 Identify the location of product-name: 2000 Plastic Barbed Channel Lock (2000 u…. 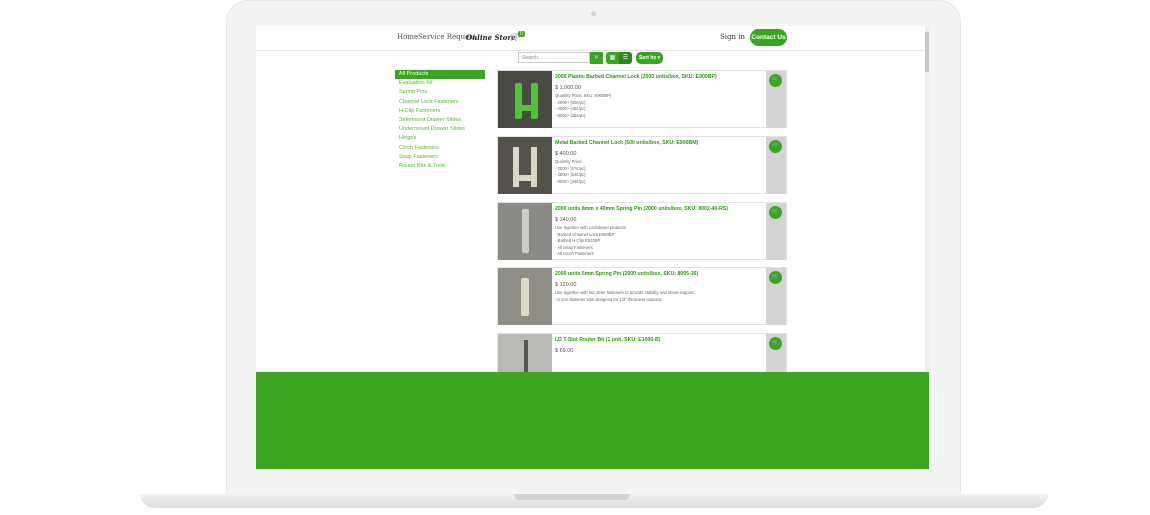
(636, 77).